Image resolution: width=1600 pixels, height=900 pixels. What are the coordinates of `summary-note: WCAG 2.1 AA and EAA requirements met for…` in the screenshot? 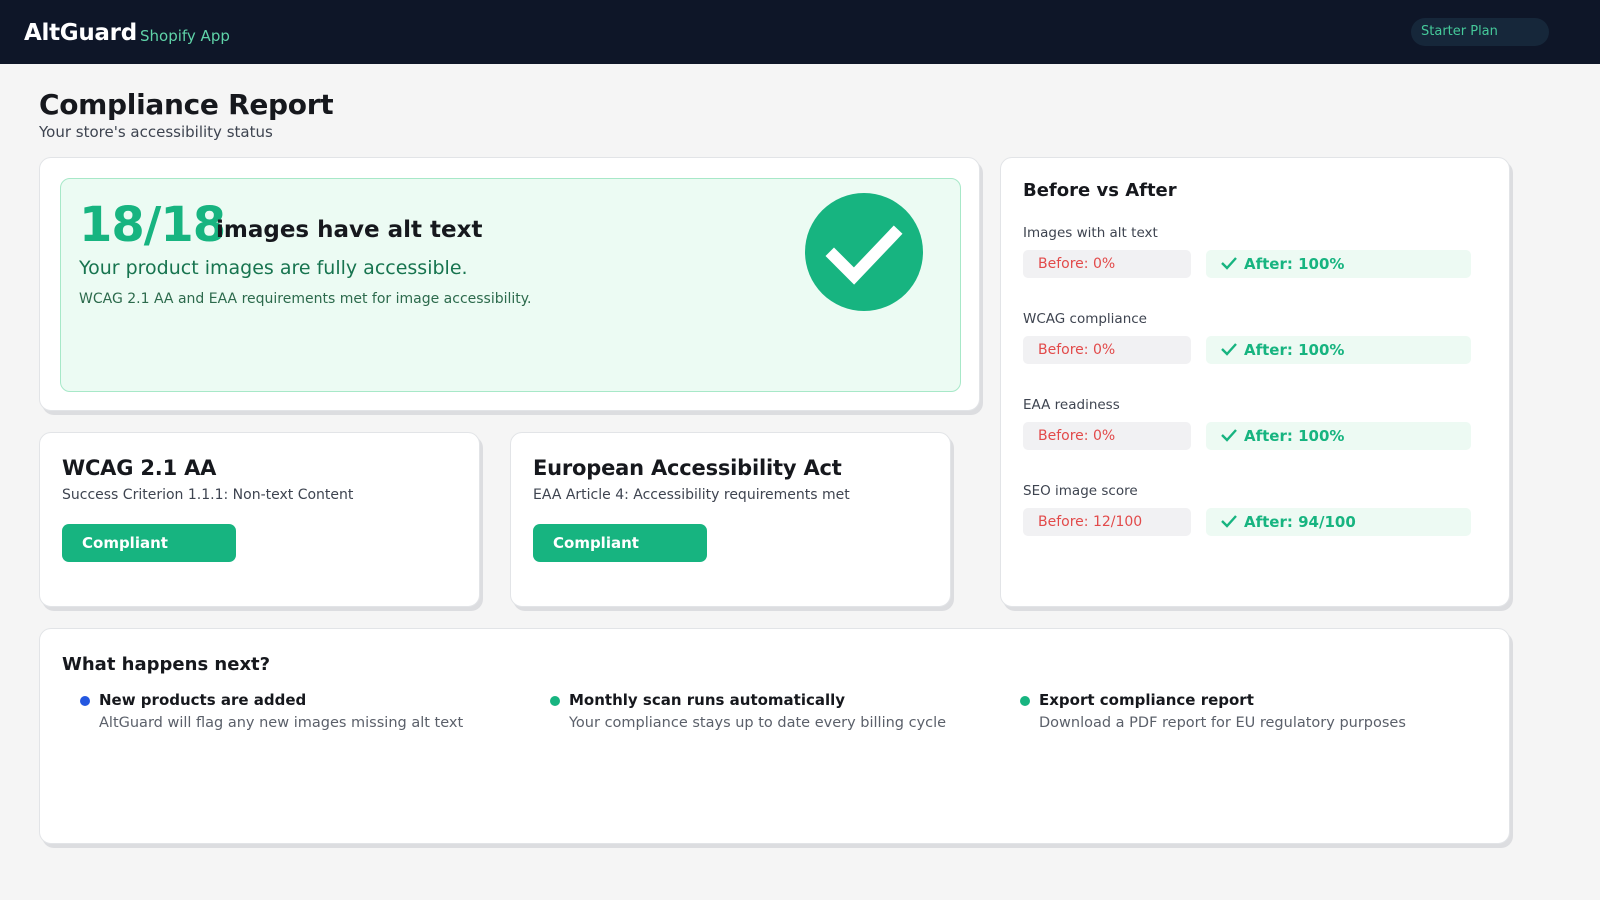 It's located at (305, 299).